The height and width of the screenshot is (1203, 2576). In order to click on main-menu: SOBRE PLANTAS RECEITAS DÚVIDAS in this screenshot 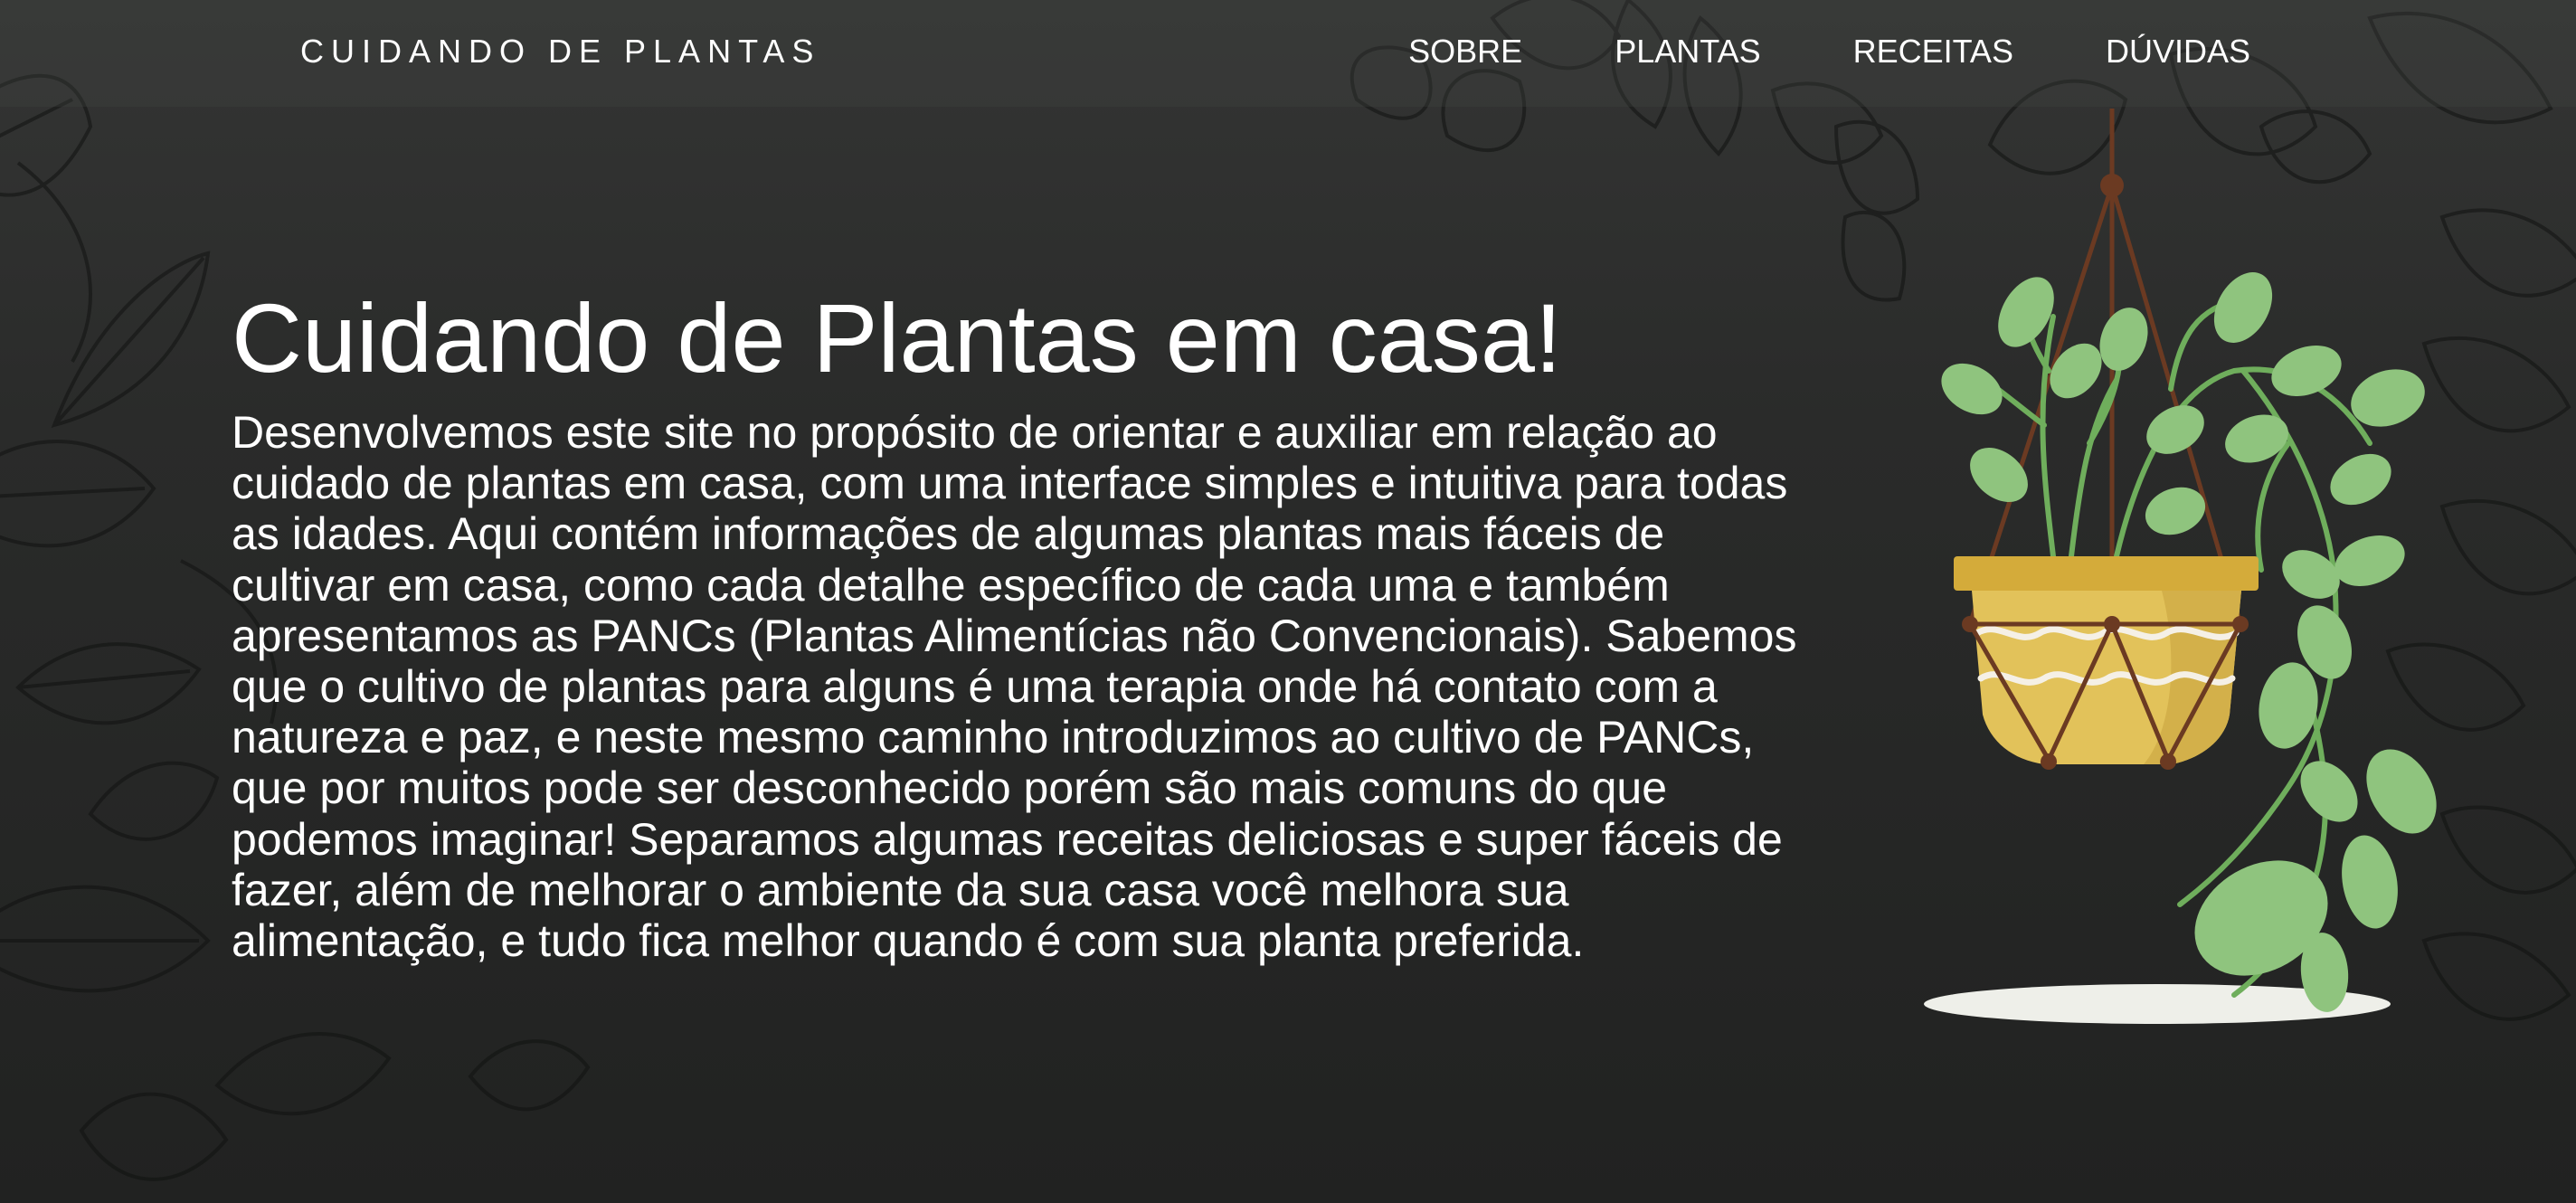, I will do `click(1829, 52)`.